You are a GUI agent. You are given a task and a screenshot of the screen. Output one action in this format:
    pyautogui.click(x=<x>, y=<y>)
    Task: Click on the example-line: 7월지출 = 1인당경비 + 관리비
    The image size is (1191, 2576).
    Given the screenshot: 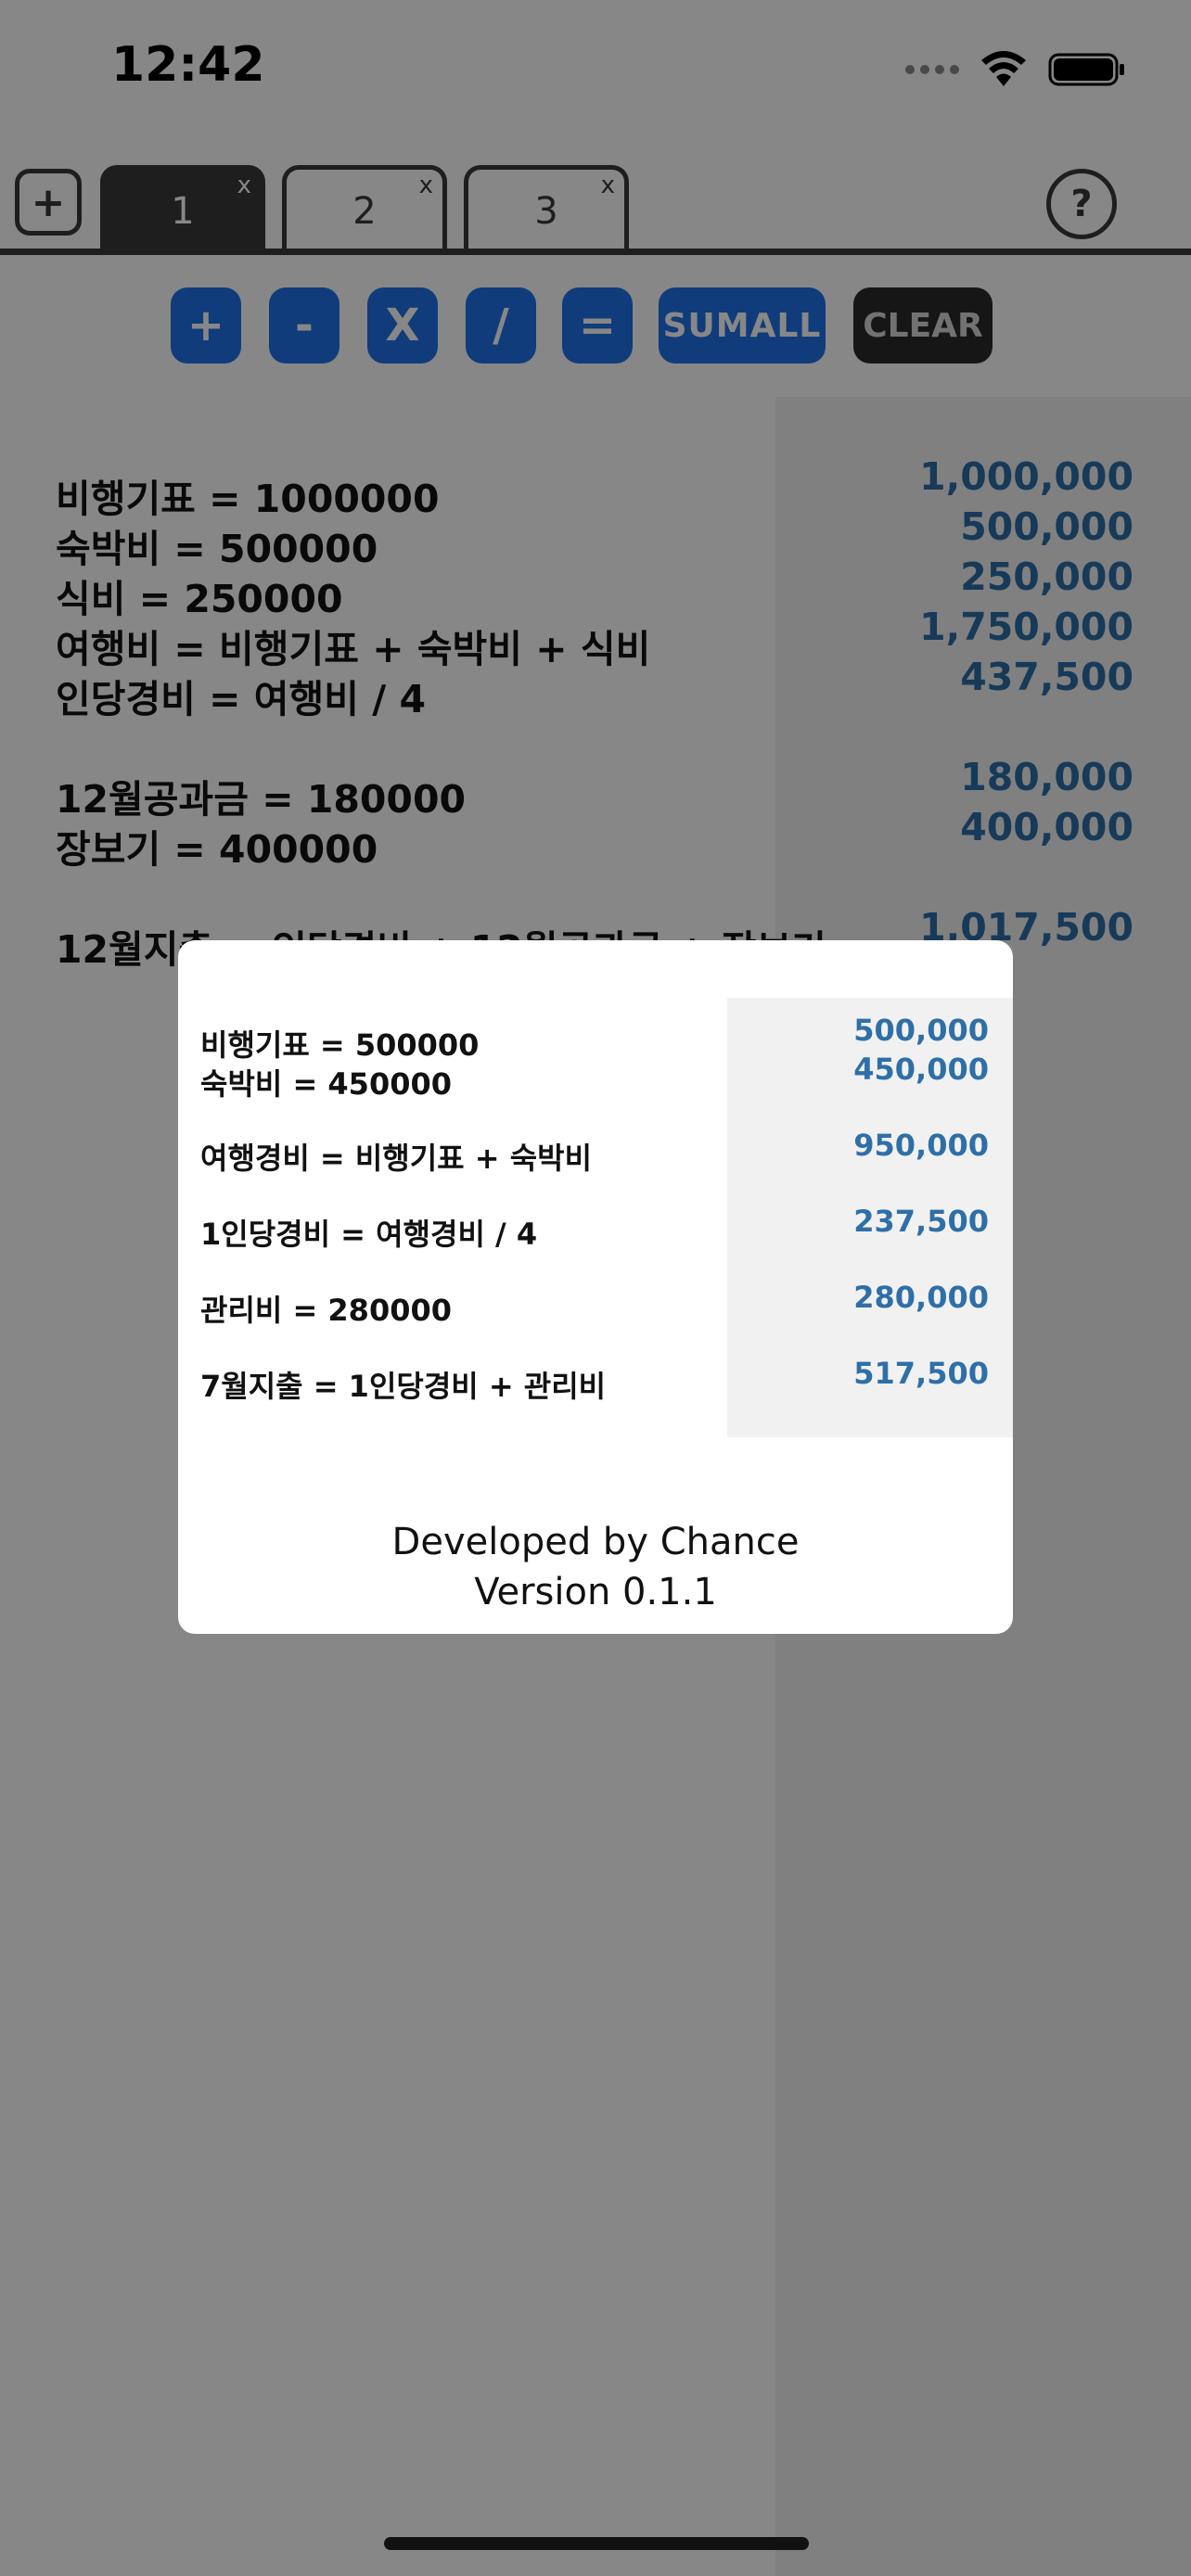 What is the action you would take?
    pyautogui.click(x=403, y=1386)
    